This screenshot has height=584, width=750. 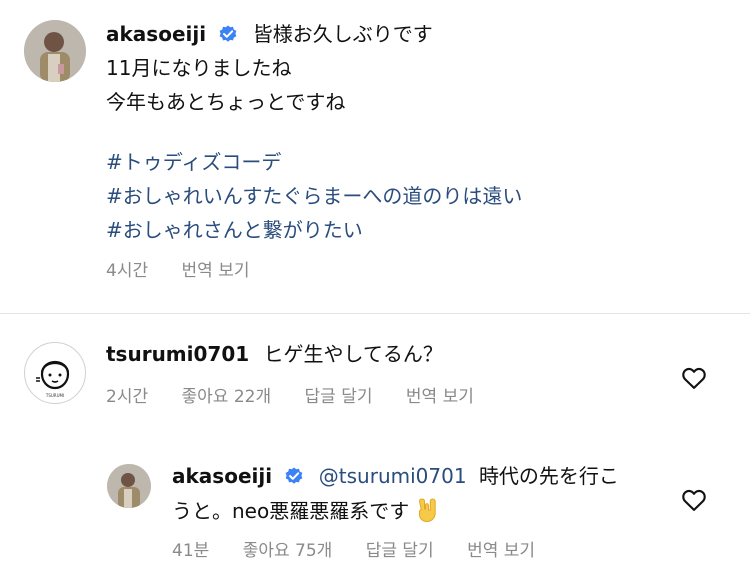 I want to click on avatar-text: TSURUMI, so click(x=54, y=395).